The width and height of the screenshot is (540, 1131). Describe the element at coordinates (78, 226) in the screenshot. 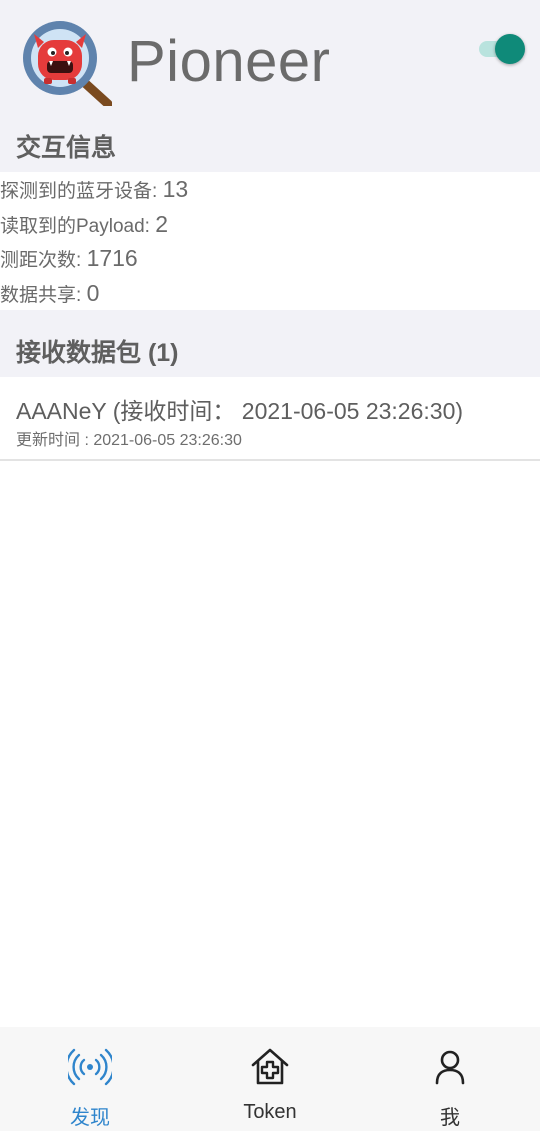

I see `info-label: 读取到的Payload:` at that location.